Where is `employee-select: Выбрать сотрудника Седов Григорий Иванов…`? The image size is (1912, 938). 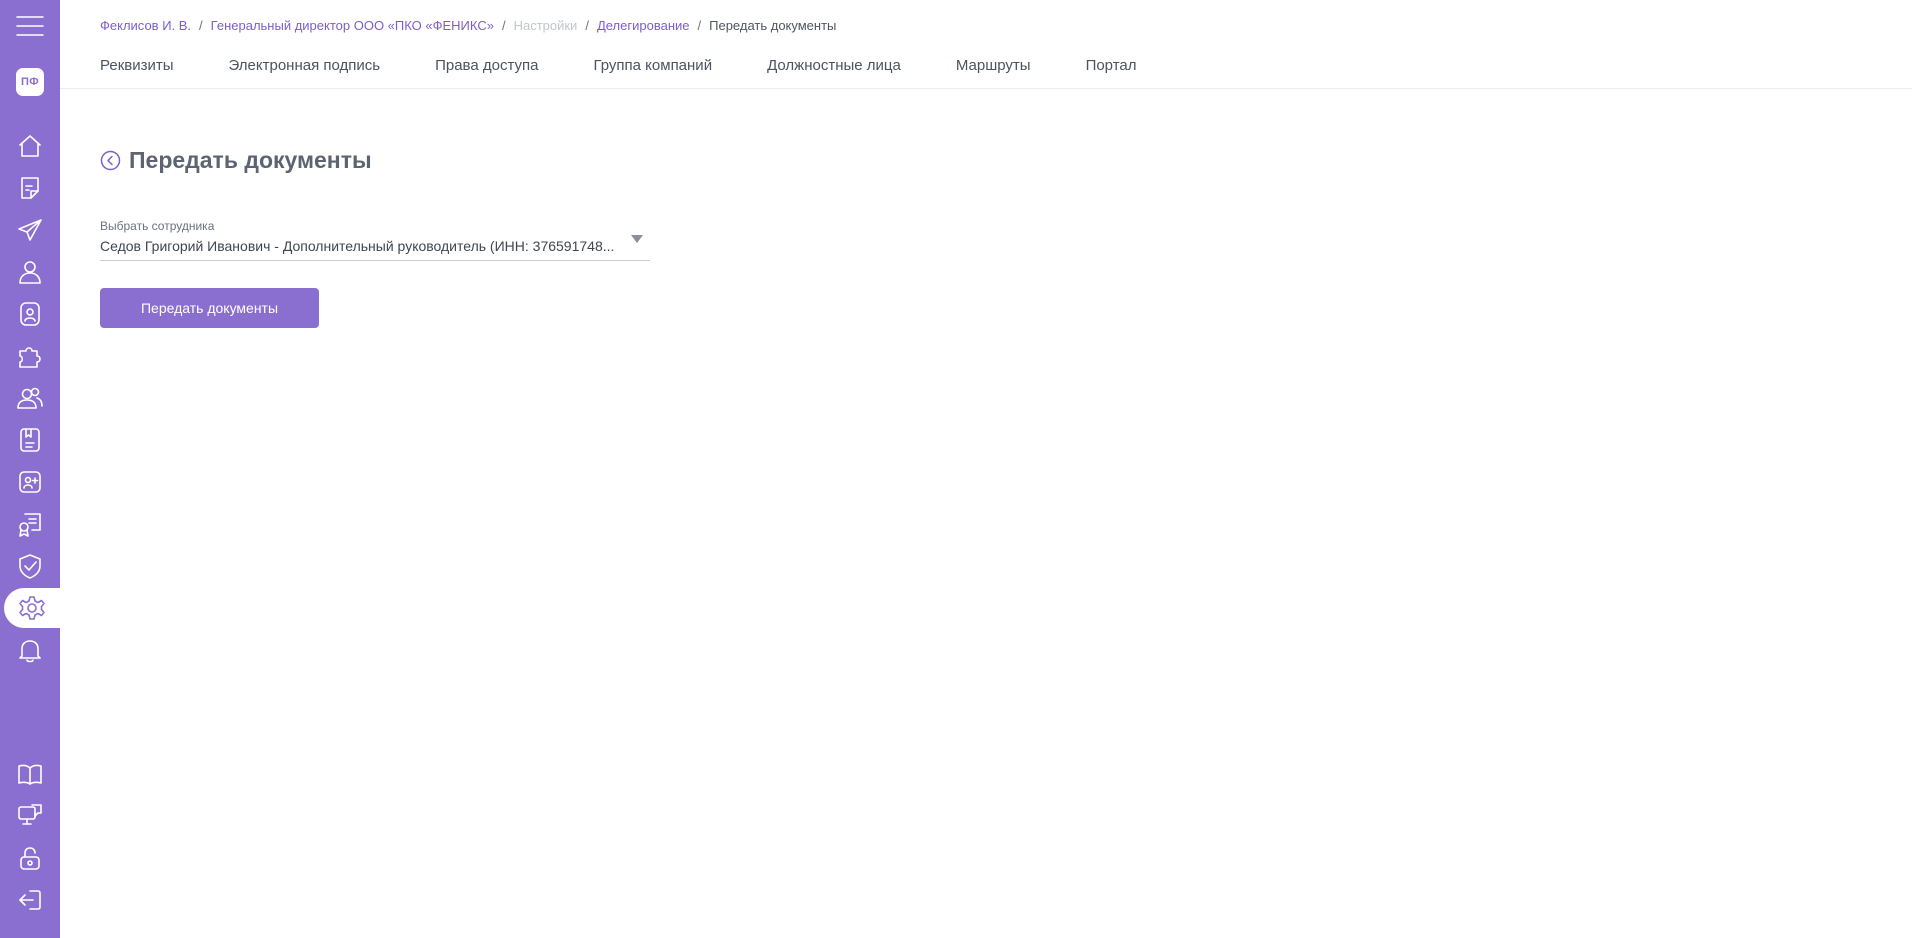
employee-select: Выбрать сотрудника Седов Григорий Иванов… is located at coordinates (375, 240).